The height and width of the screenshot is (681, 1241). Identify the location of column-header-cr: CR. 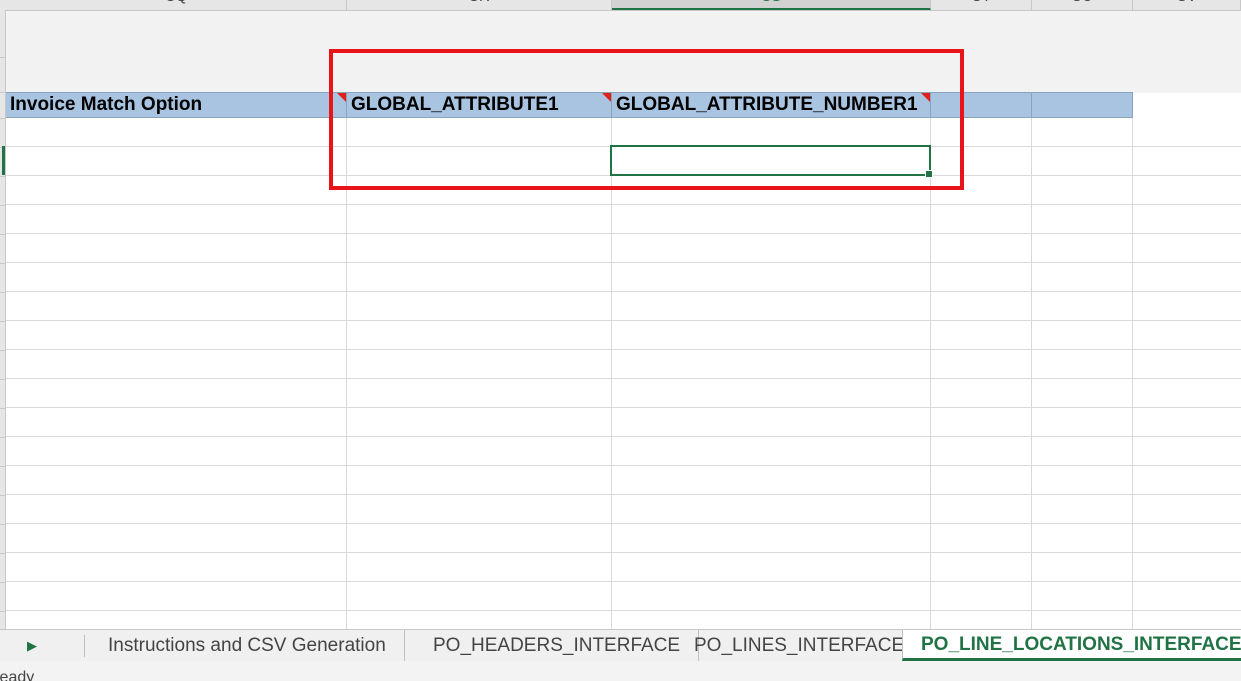
(479, 5).